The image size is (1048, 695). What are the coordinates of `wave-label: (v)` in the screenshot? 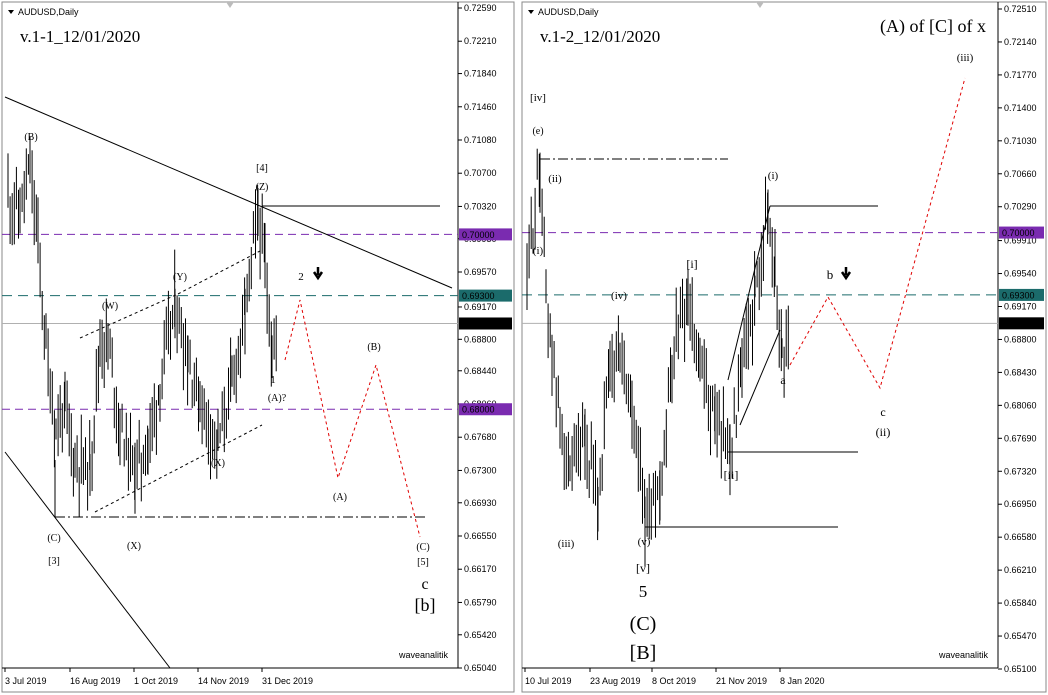 It's located at (644, 542).